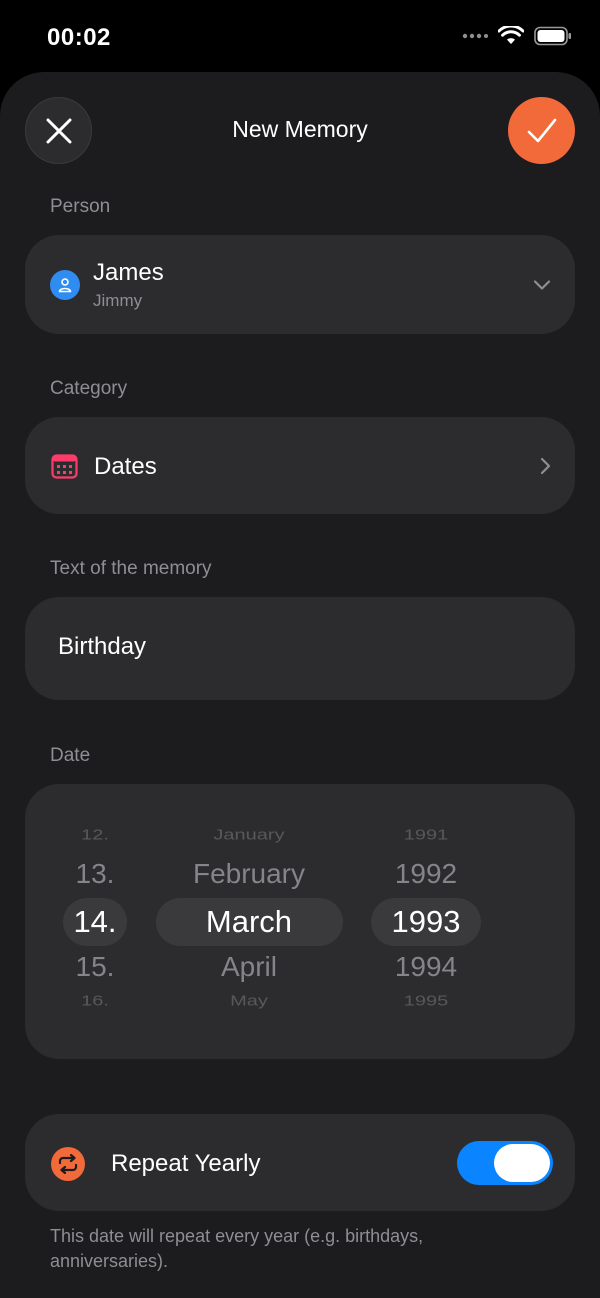  I want to click on repeat-icon, so click(68, 1164).